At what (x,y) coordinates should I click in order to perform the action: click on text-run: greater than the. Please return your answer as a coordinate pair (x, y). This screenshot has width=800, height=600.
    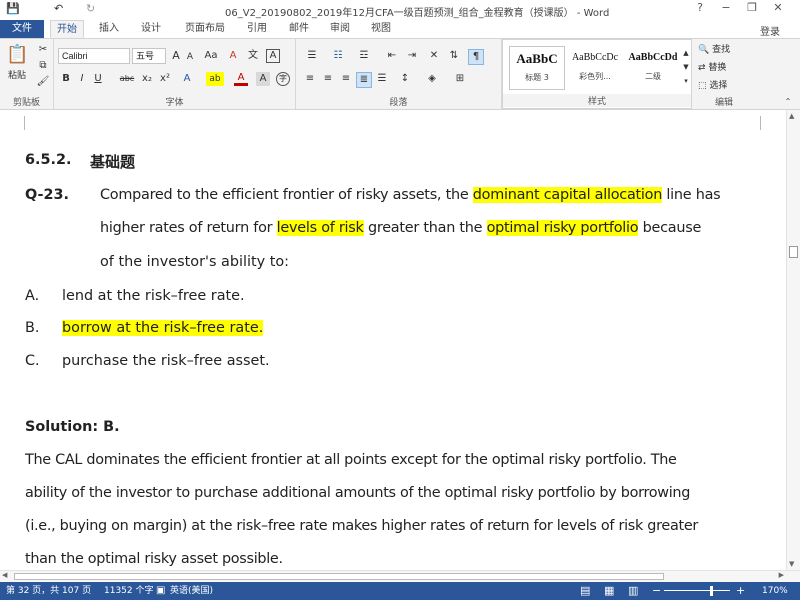
    Looking at the image, I should click on (425, 228).